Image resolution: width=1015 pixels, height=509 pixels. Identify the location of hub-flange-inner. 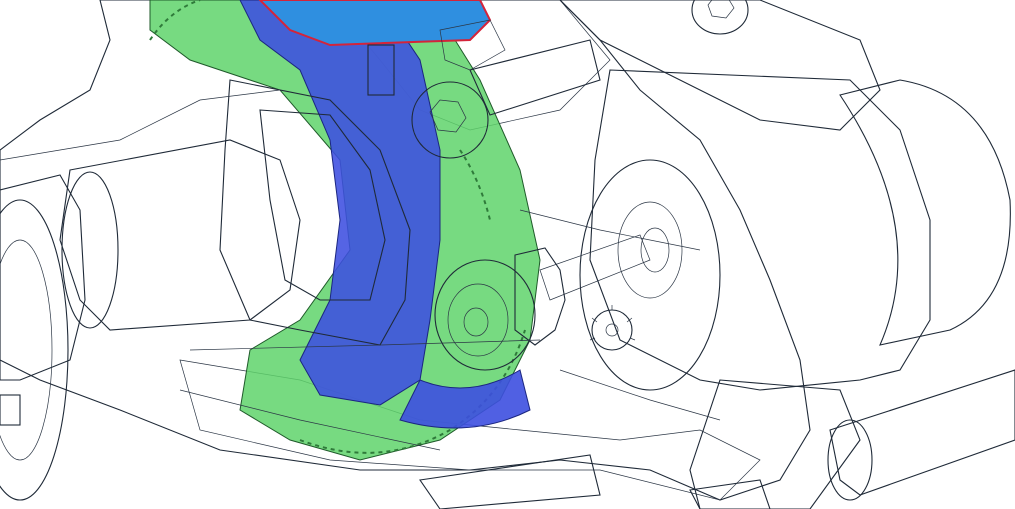
(26, 350).